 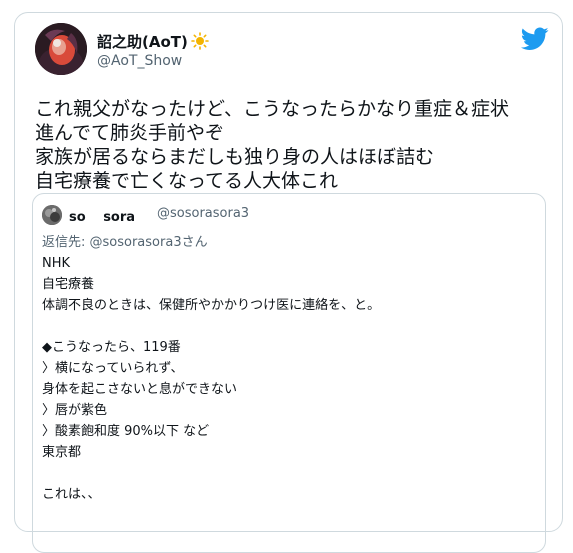 What do you see at coordinates (111, 347) in the screenshot?
I see `quoted-text-line: ◆こうなったら、119番` at bounding box center [111, 347].